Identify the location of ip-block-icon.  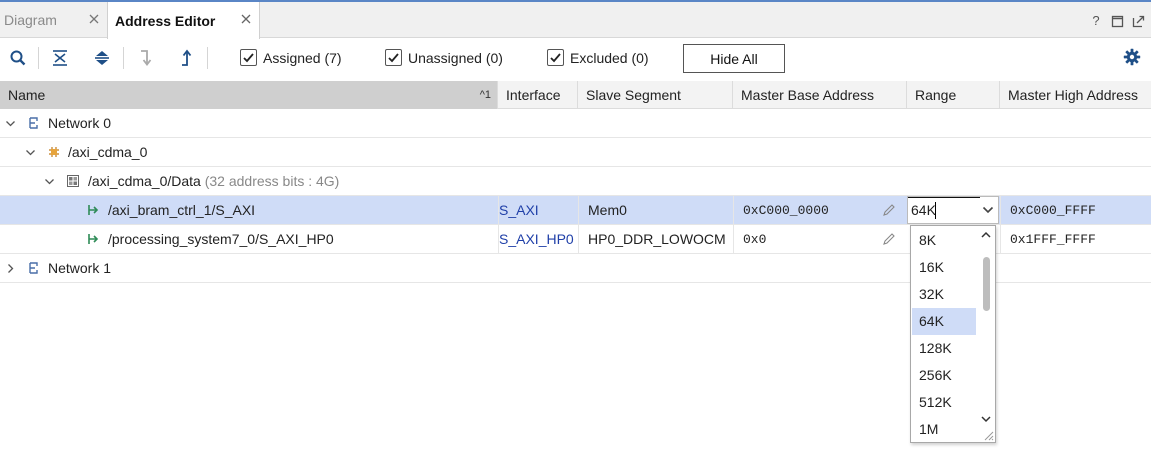
(54, 152).